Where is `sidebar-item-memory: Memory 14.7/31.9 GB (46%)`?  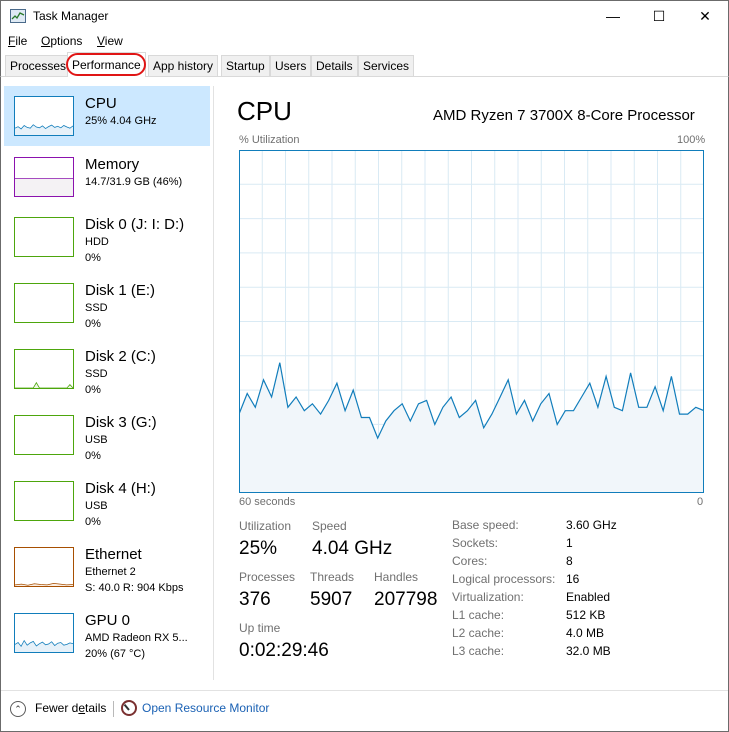 sidebar-item-memory: Memory 14.7/31.9 GB (46%) is located at coordinates (107, 177).